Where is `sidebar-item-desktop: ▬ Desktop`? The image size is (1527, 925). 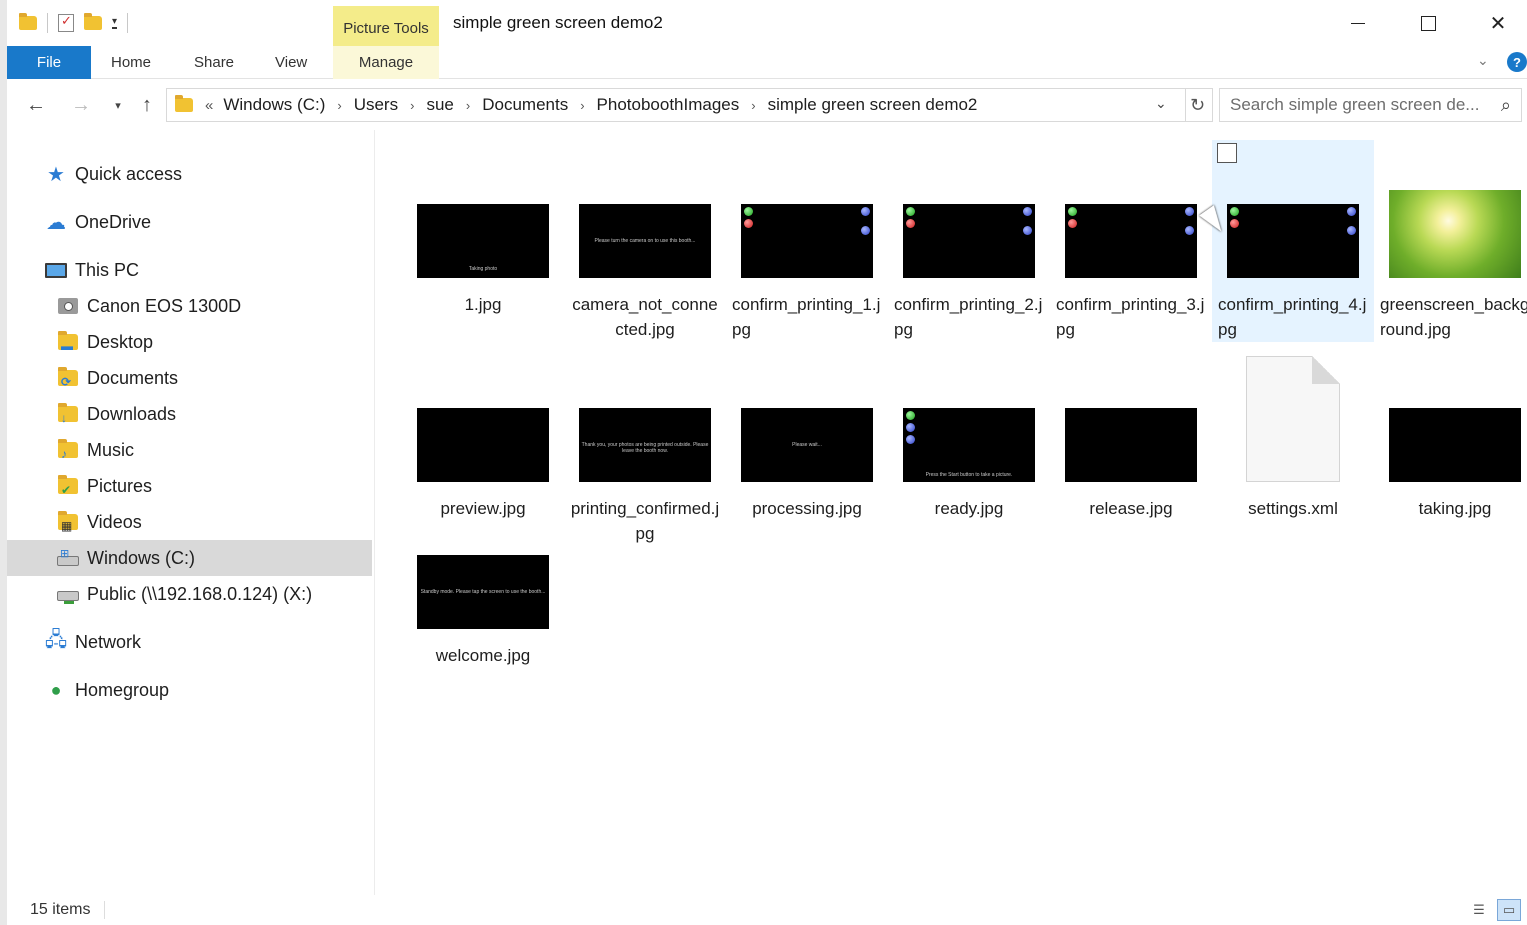 sidebar-item-desktop: ▬ Desktop is located at coordinates (189, 342).